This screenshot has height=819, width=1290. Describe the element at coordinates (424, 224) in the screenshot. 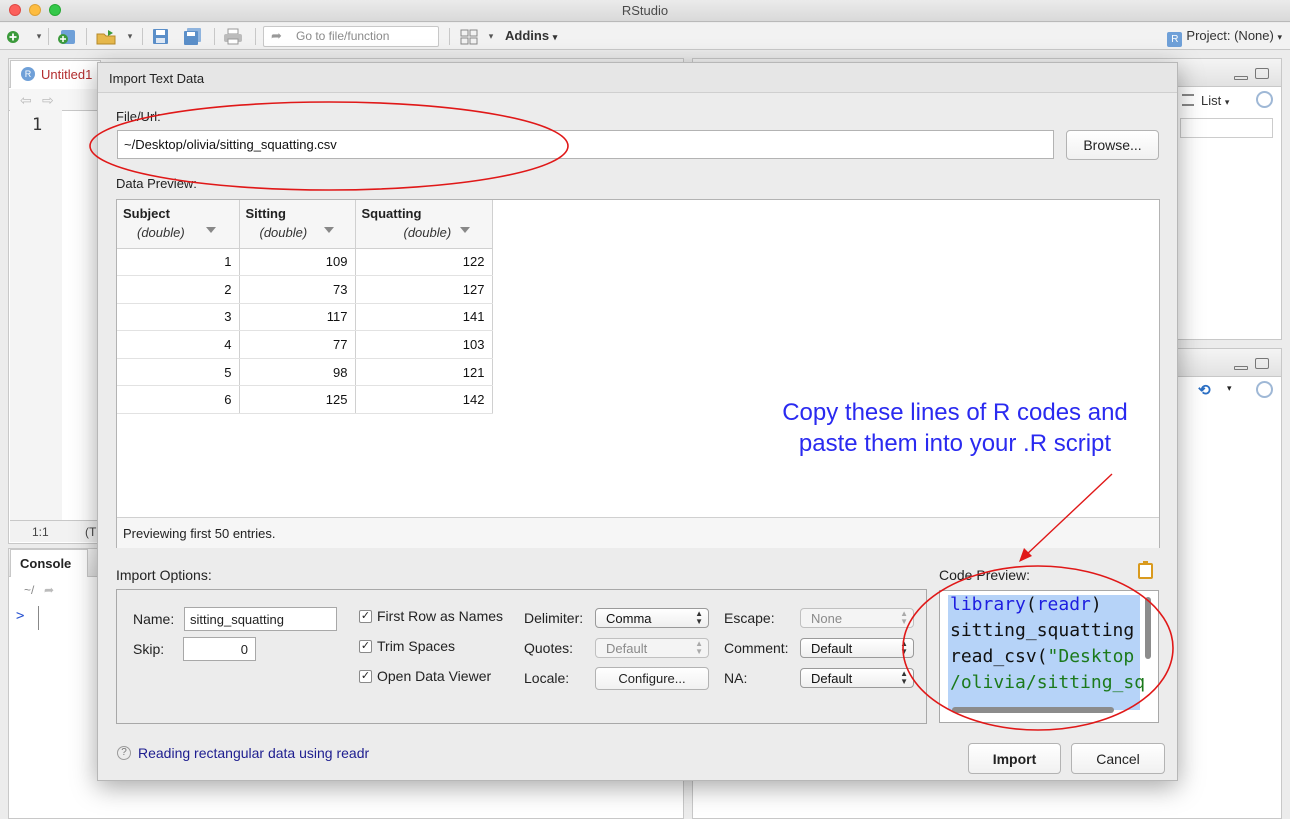

I see `column-header-squatting: Squatting (double)` at that location.